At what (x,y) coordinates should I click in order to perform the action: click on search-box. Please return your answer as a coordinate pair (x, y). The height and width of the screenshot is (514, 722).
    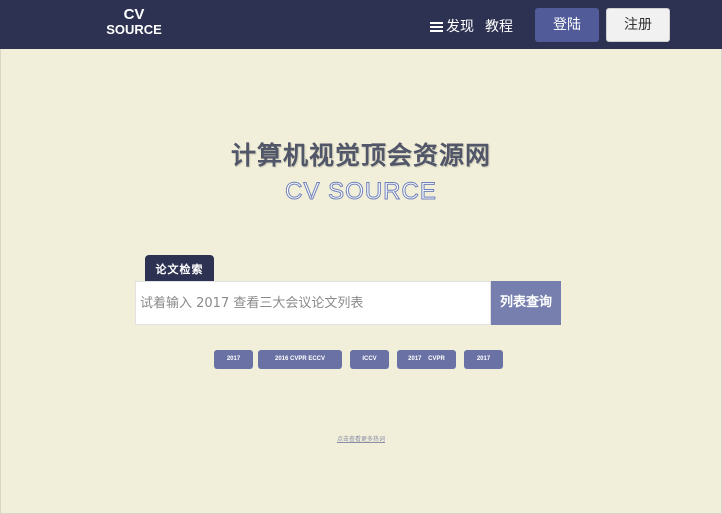
    Looking at the image, I should click on (313, 303).